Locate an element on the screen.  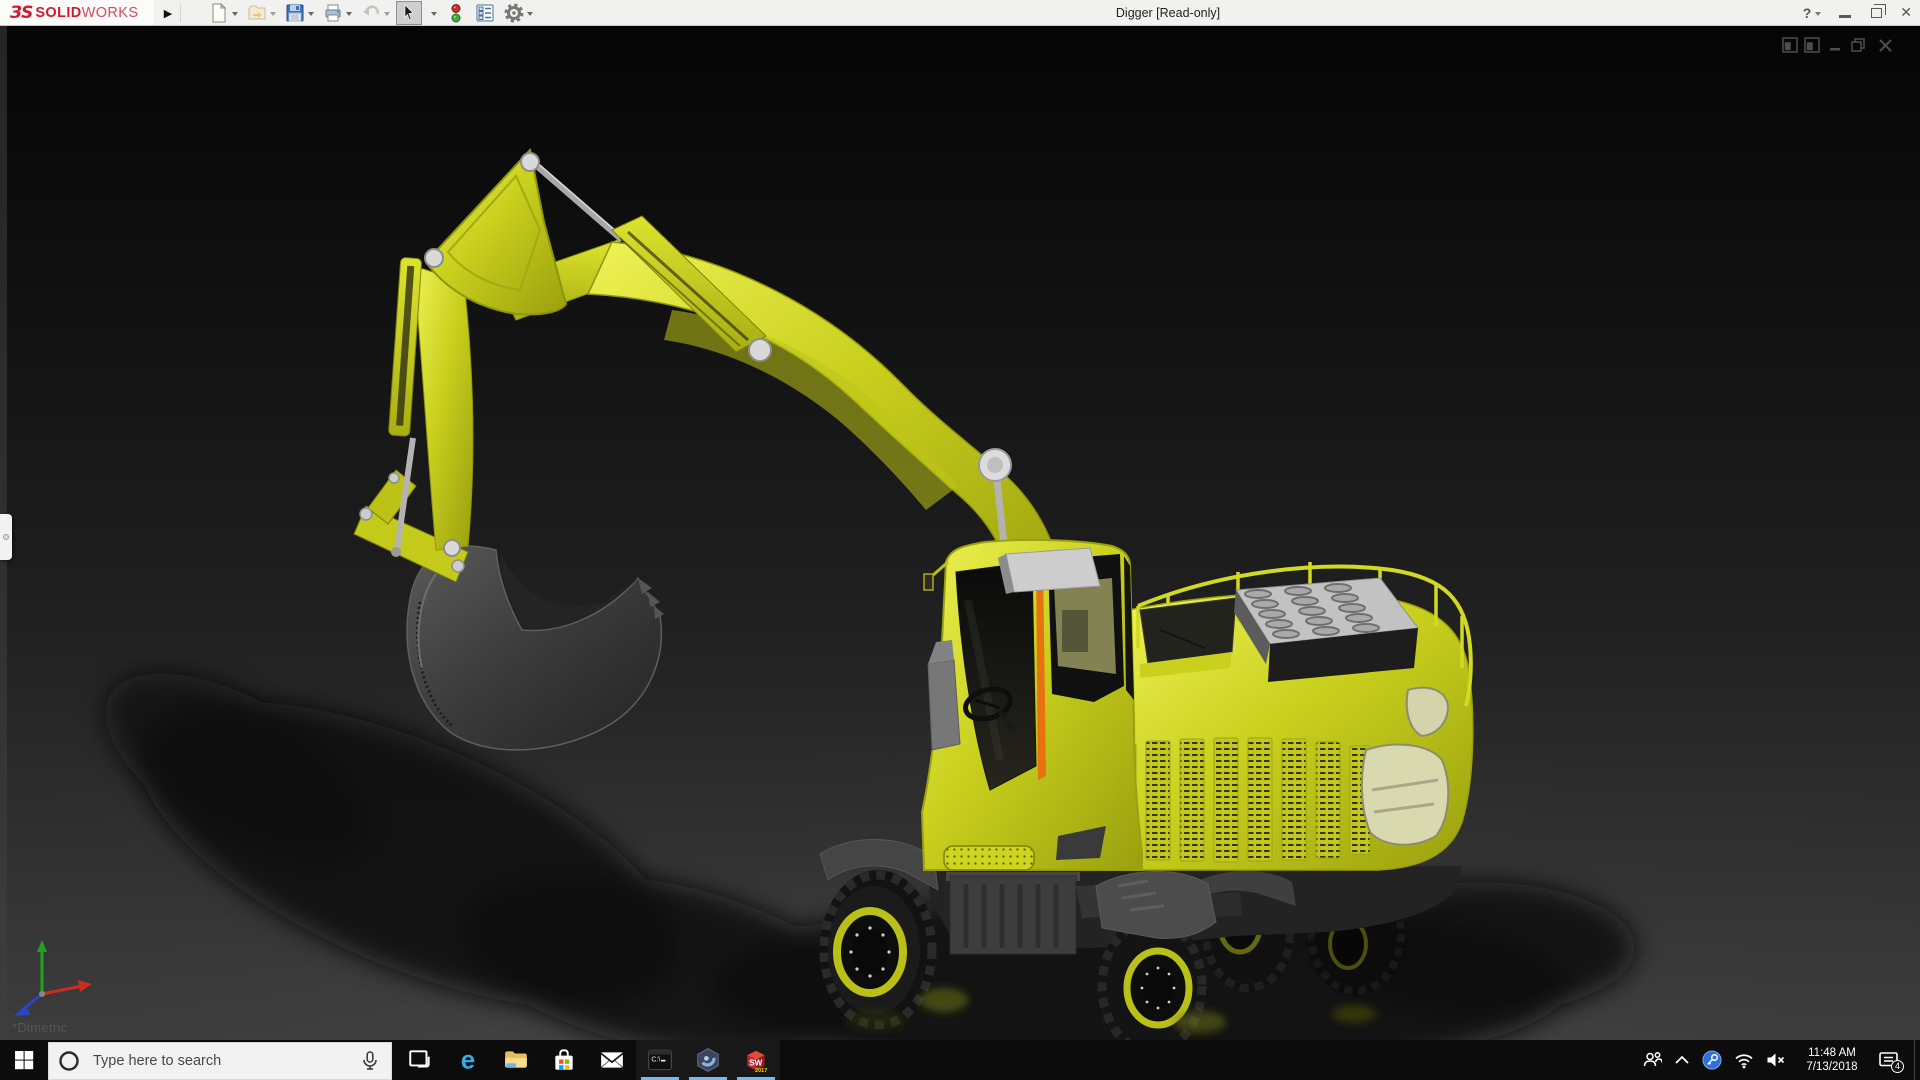
taskbar-search-input: Type here to search is located at coordinates (220, 1061).